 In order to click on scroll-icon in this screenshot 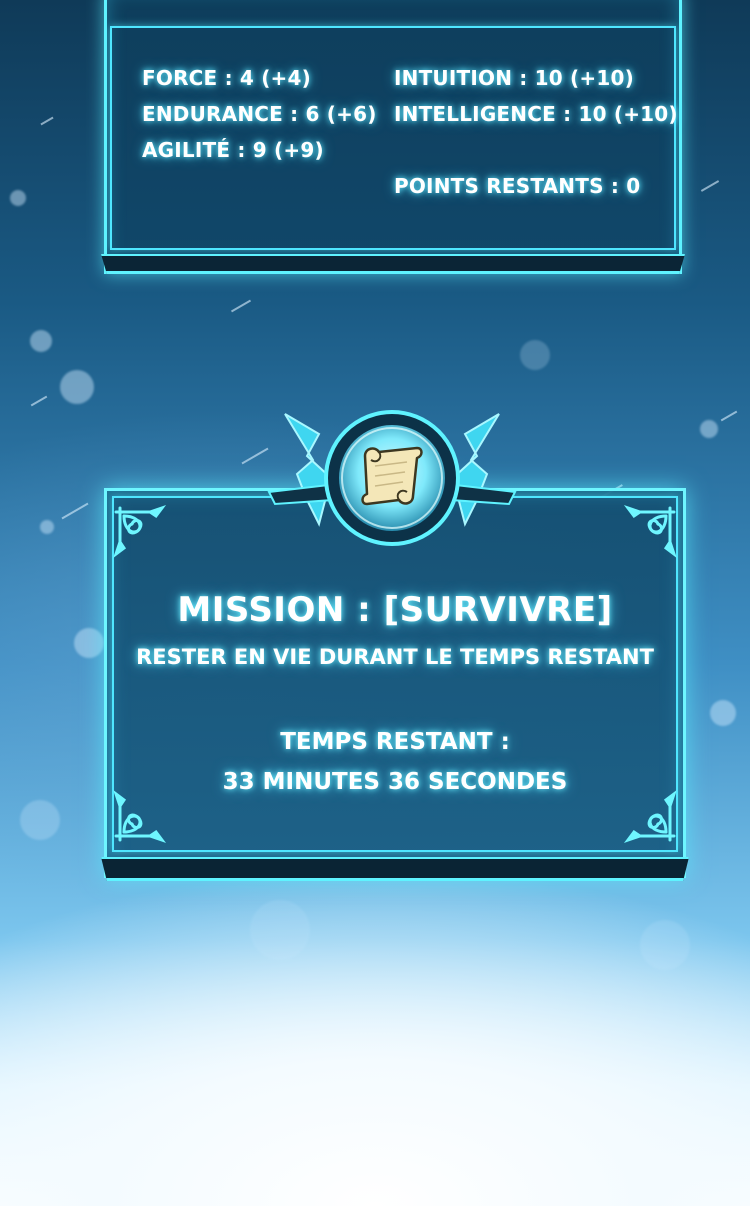, I will do `click(392, 476)`.